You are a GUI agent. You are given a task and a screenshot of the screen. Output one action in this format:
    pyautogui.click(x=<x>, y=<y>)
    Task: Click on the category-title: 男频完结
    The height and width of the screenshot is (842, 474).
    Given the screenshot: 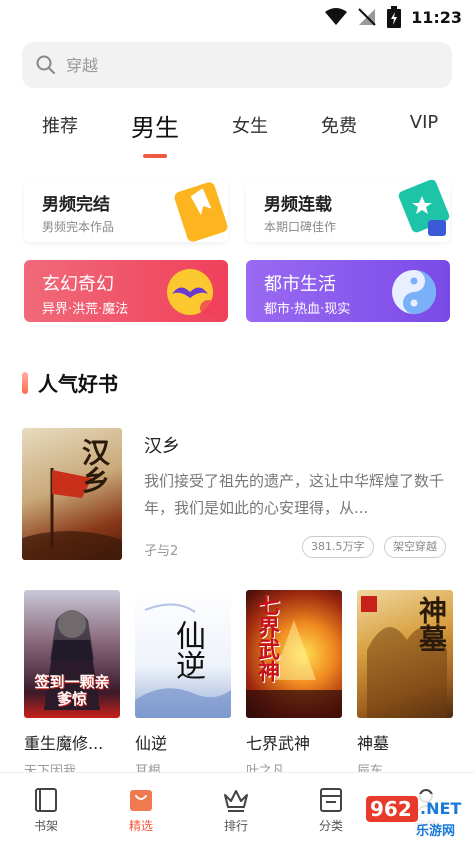 What is the action you would take?
    pyautogui.click(x=76, y=205)
    